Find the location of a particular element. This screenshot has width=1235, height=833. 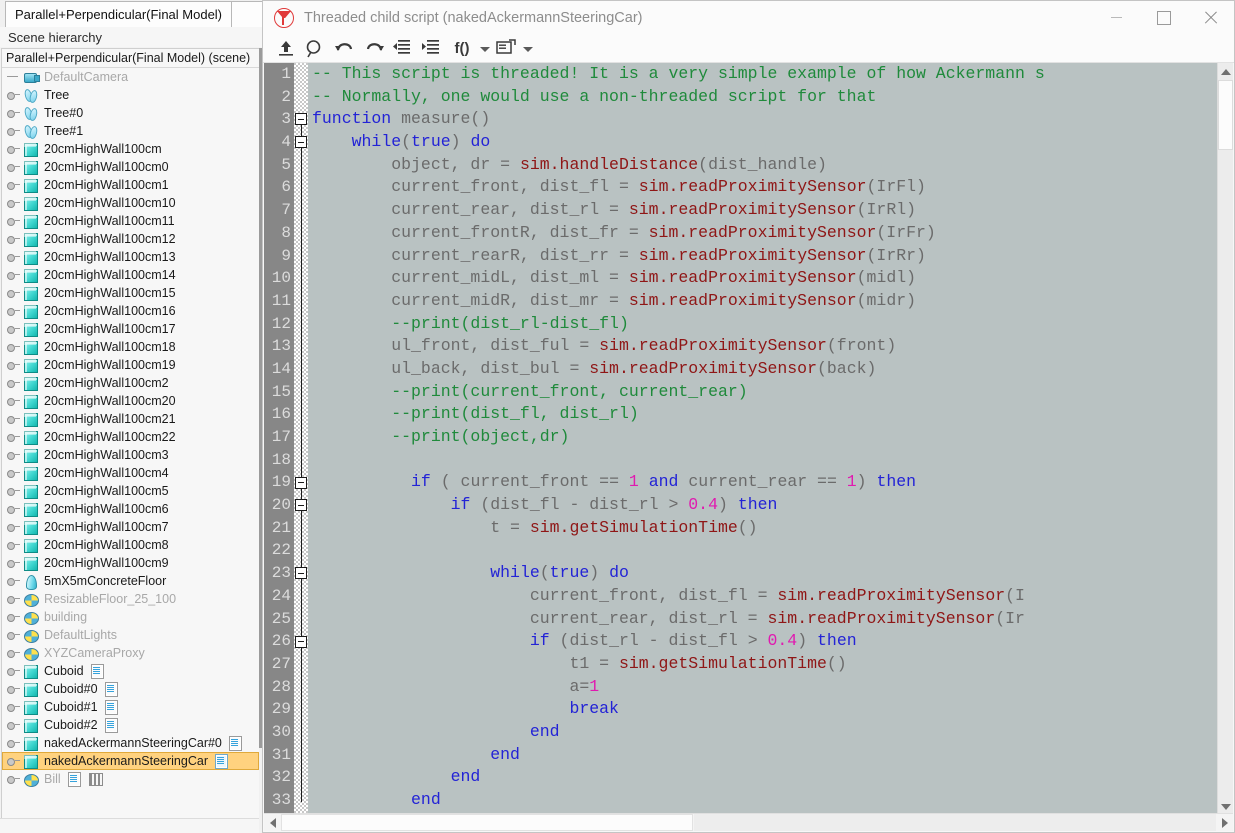

search-icon is located at coordinates (315, 48).